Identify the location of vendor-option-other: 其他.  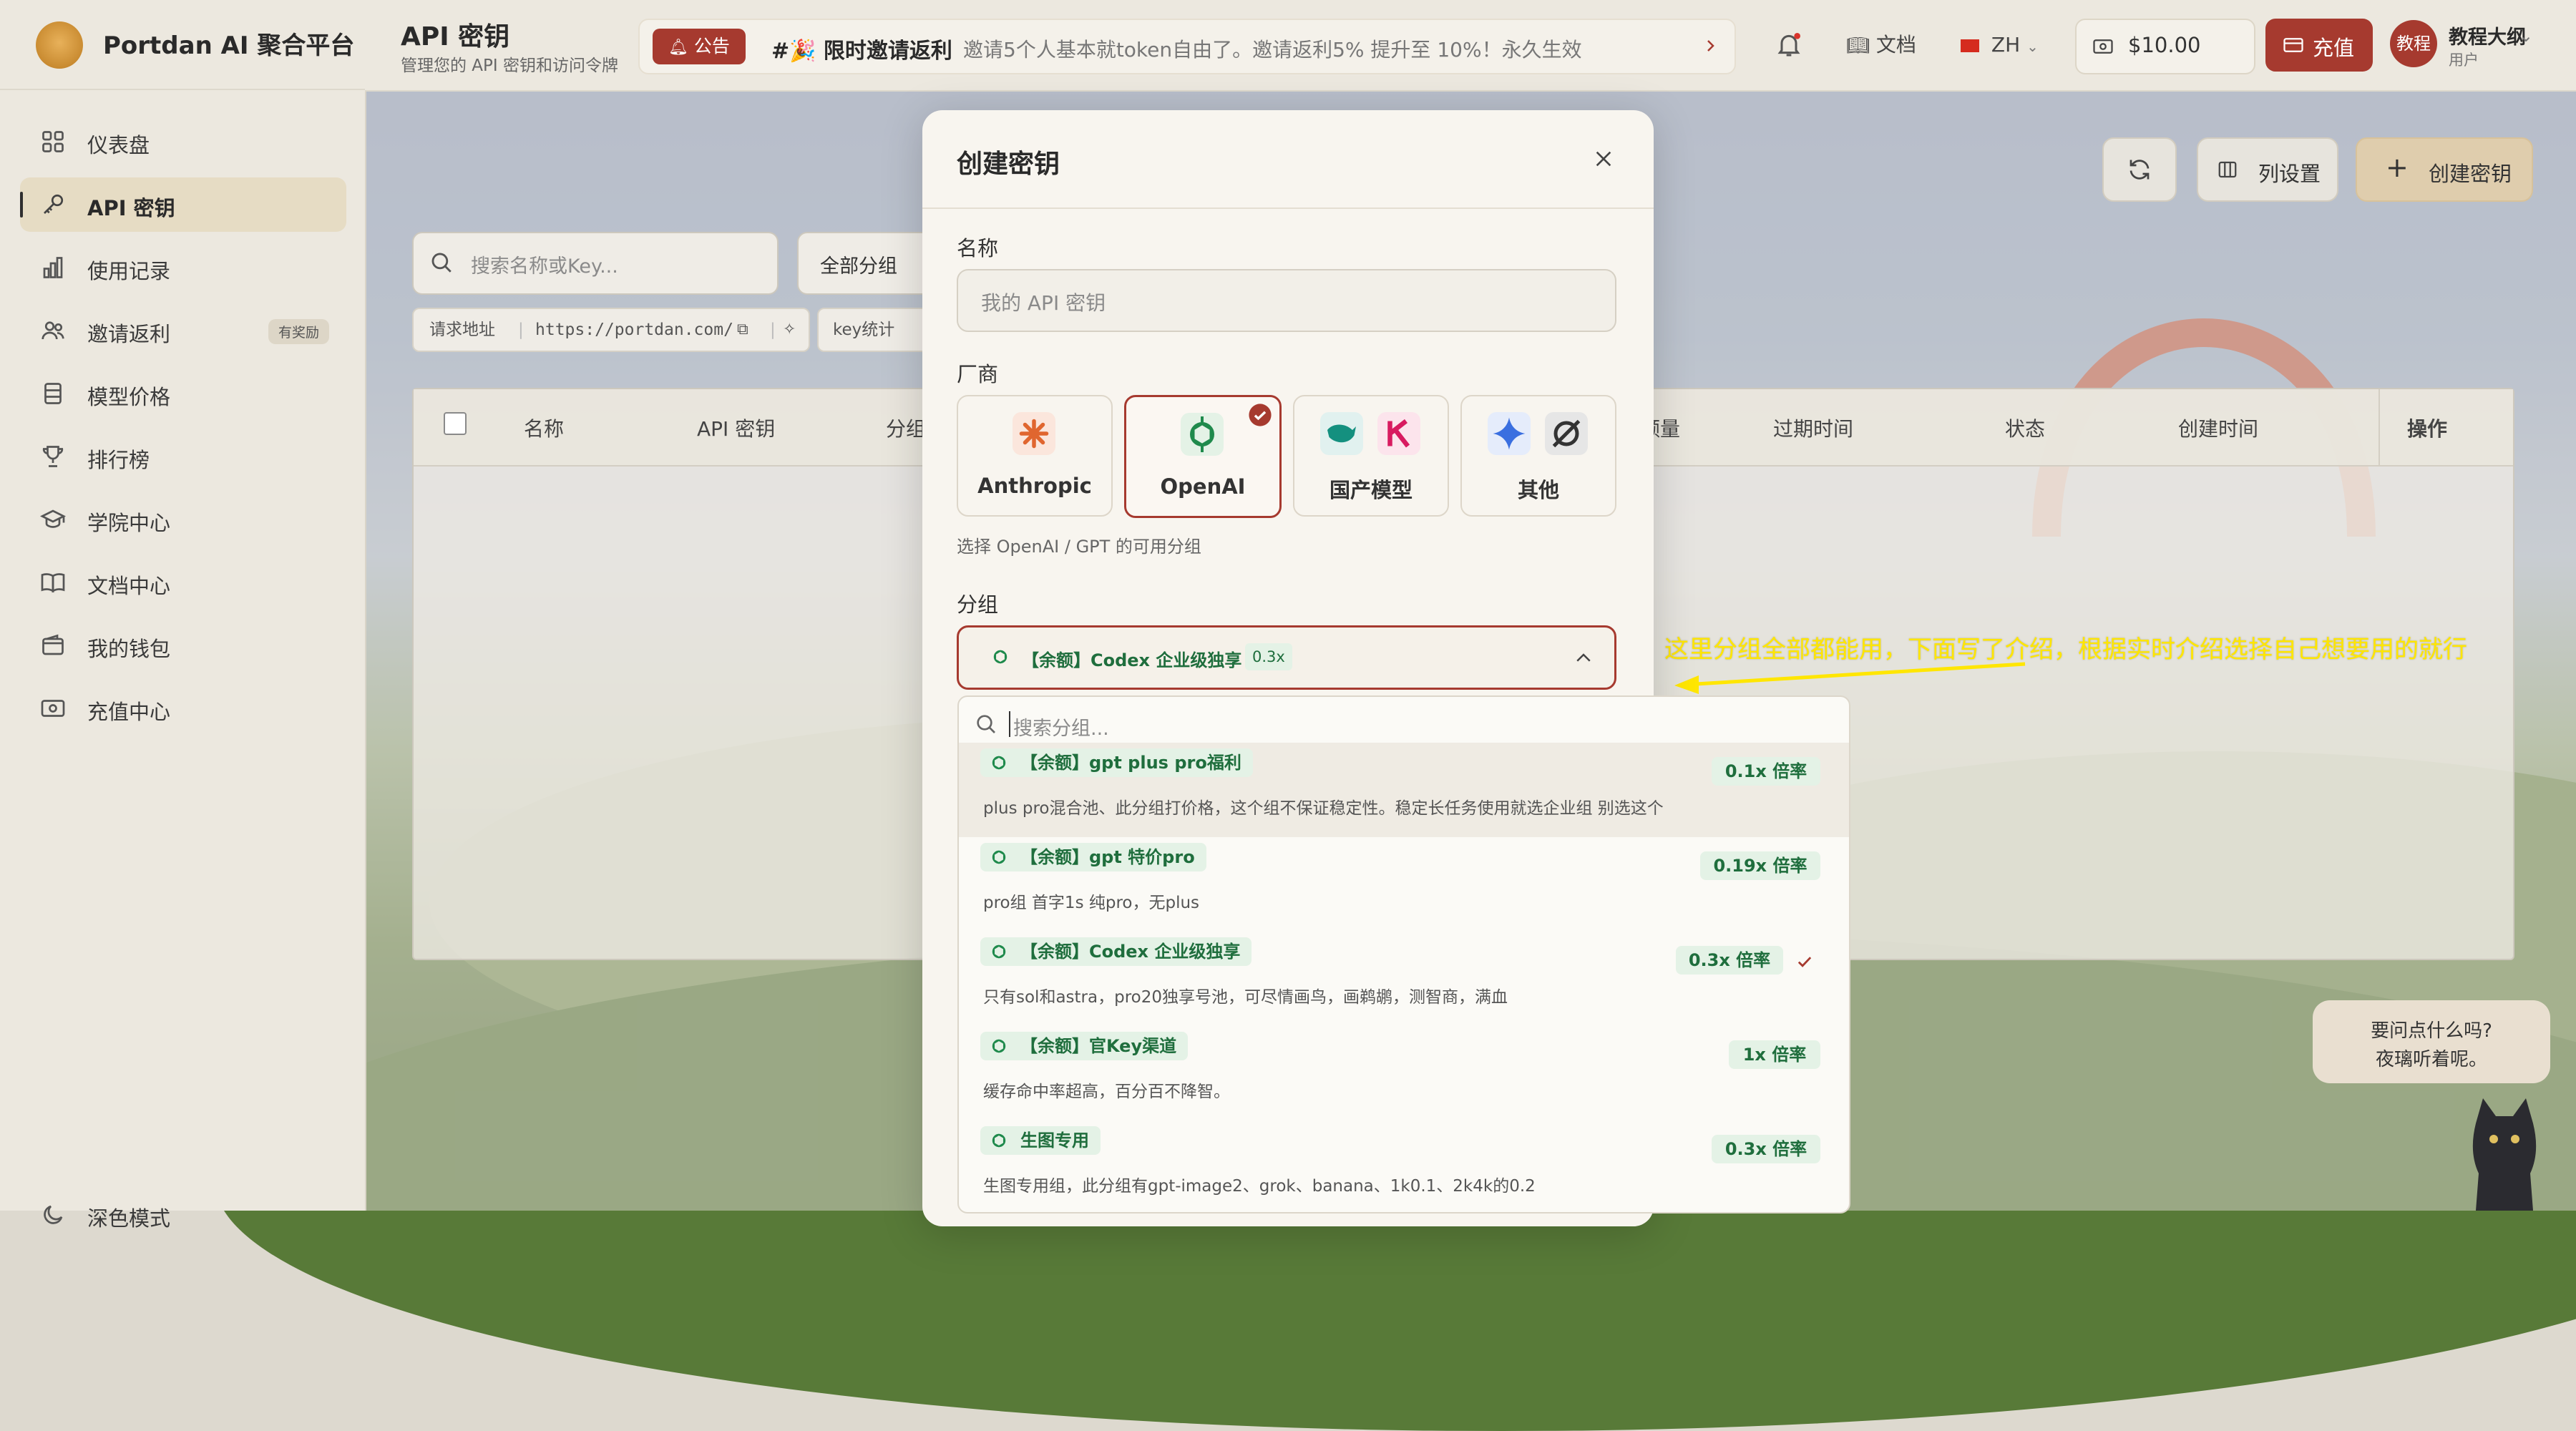
(1538, 456).